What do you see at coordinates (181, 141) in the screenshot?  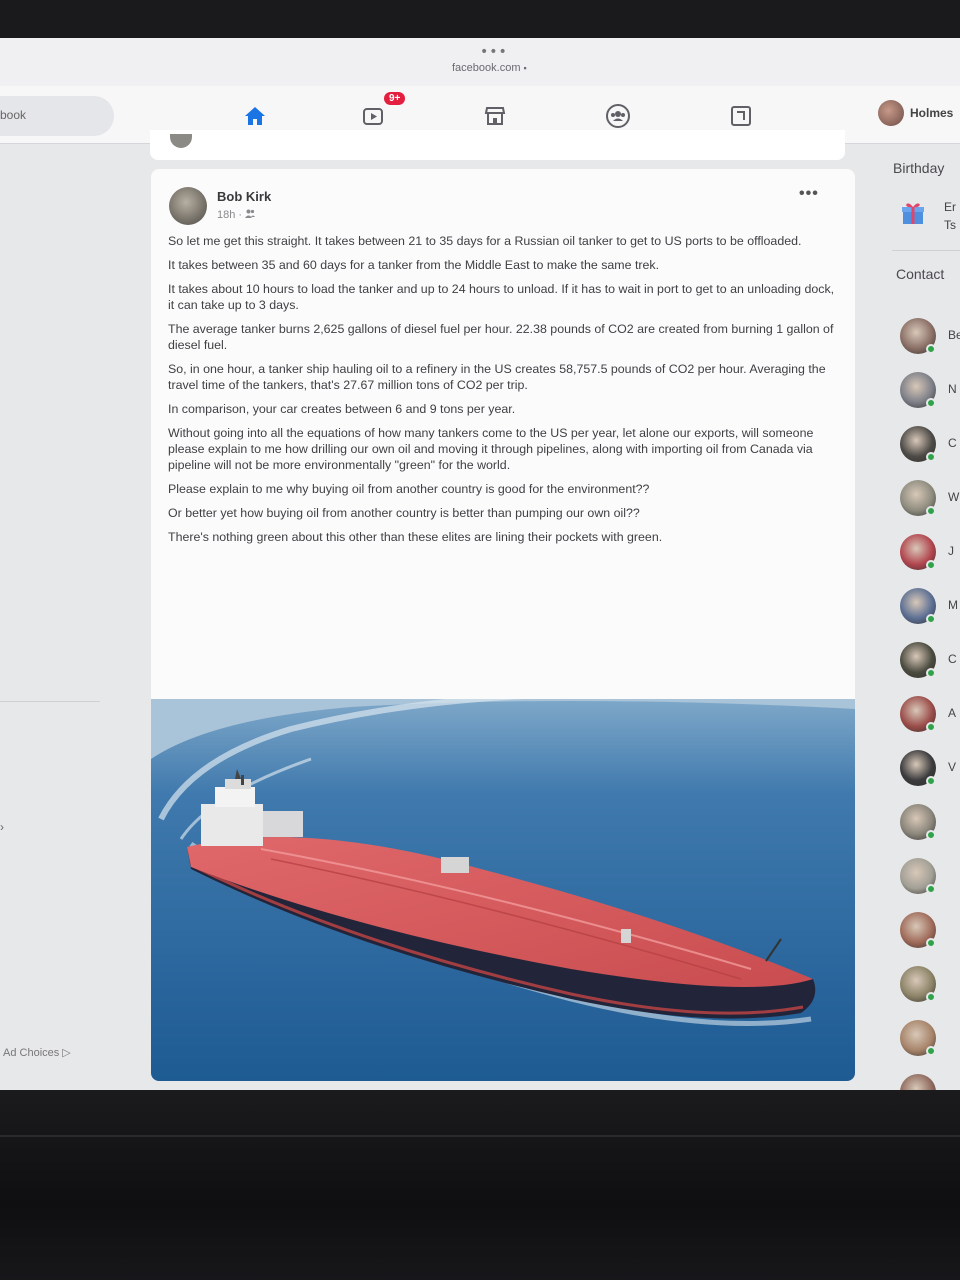 I see `previous-post-avatar` at bounding box center [181, 141].